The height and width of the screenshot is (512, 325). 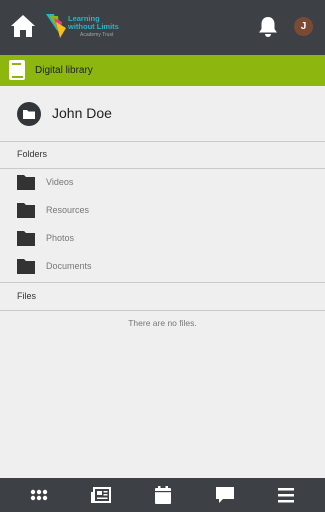 I want to click on nav-apps-button, so click(x=39, y=495).